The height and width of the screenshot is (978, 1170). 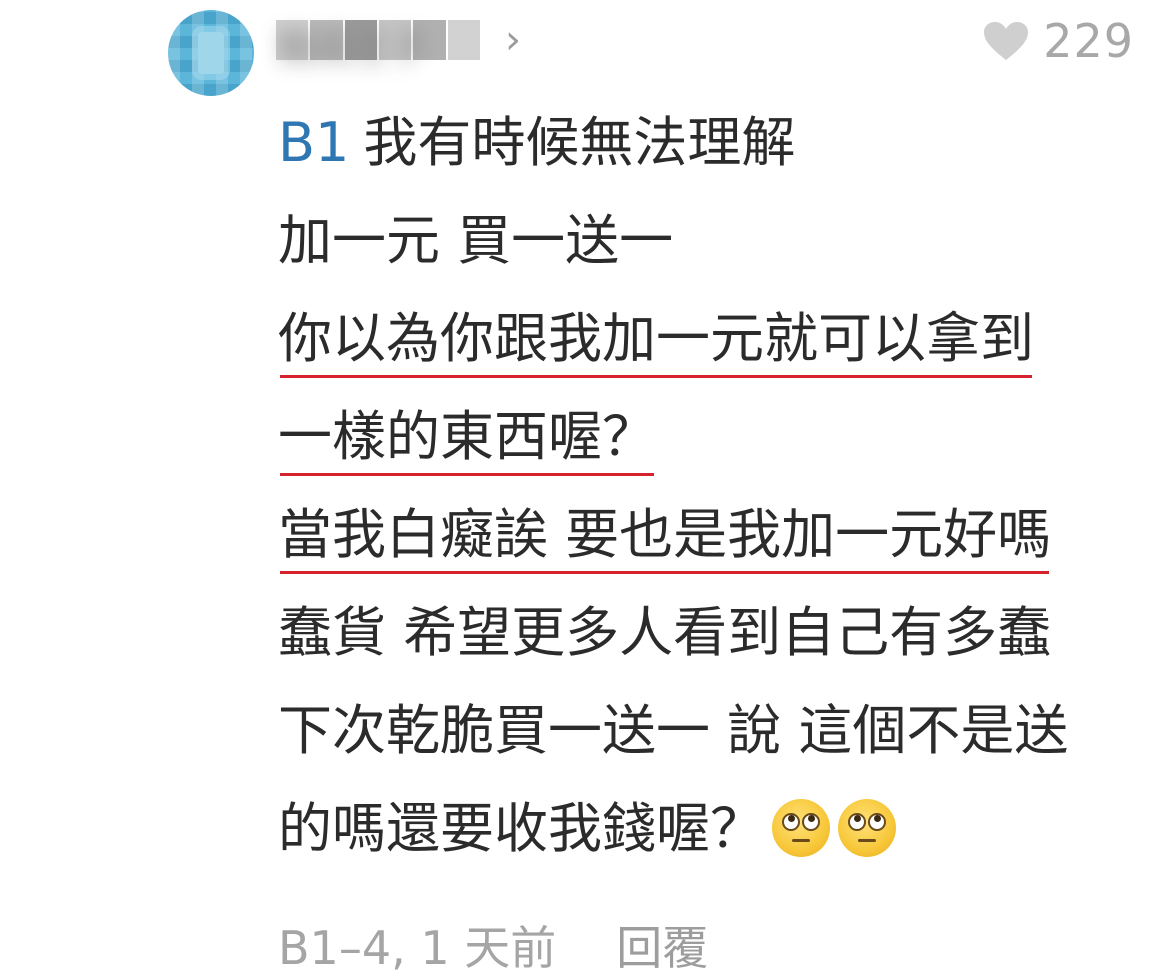 What do you see at coordinates (417, 948) in the screenshot?
I see `comment-meta: B1–4, 1 天前` at bounding box center [417, 948].